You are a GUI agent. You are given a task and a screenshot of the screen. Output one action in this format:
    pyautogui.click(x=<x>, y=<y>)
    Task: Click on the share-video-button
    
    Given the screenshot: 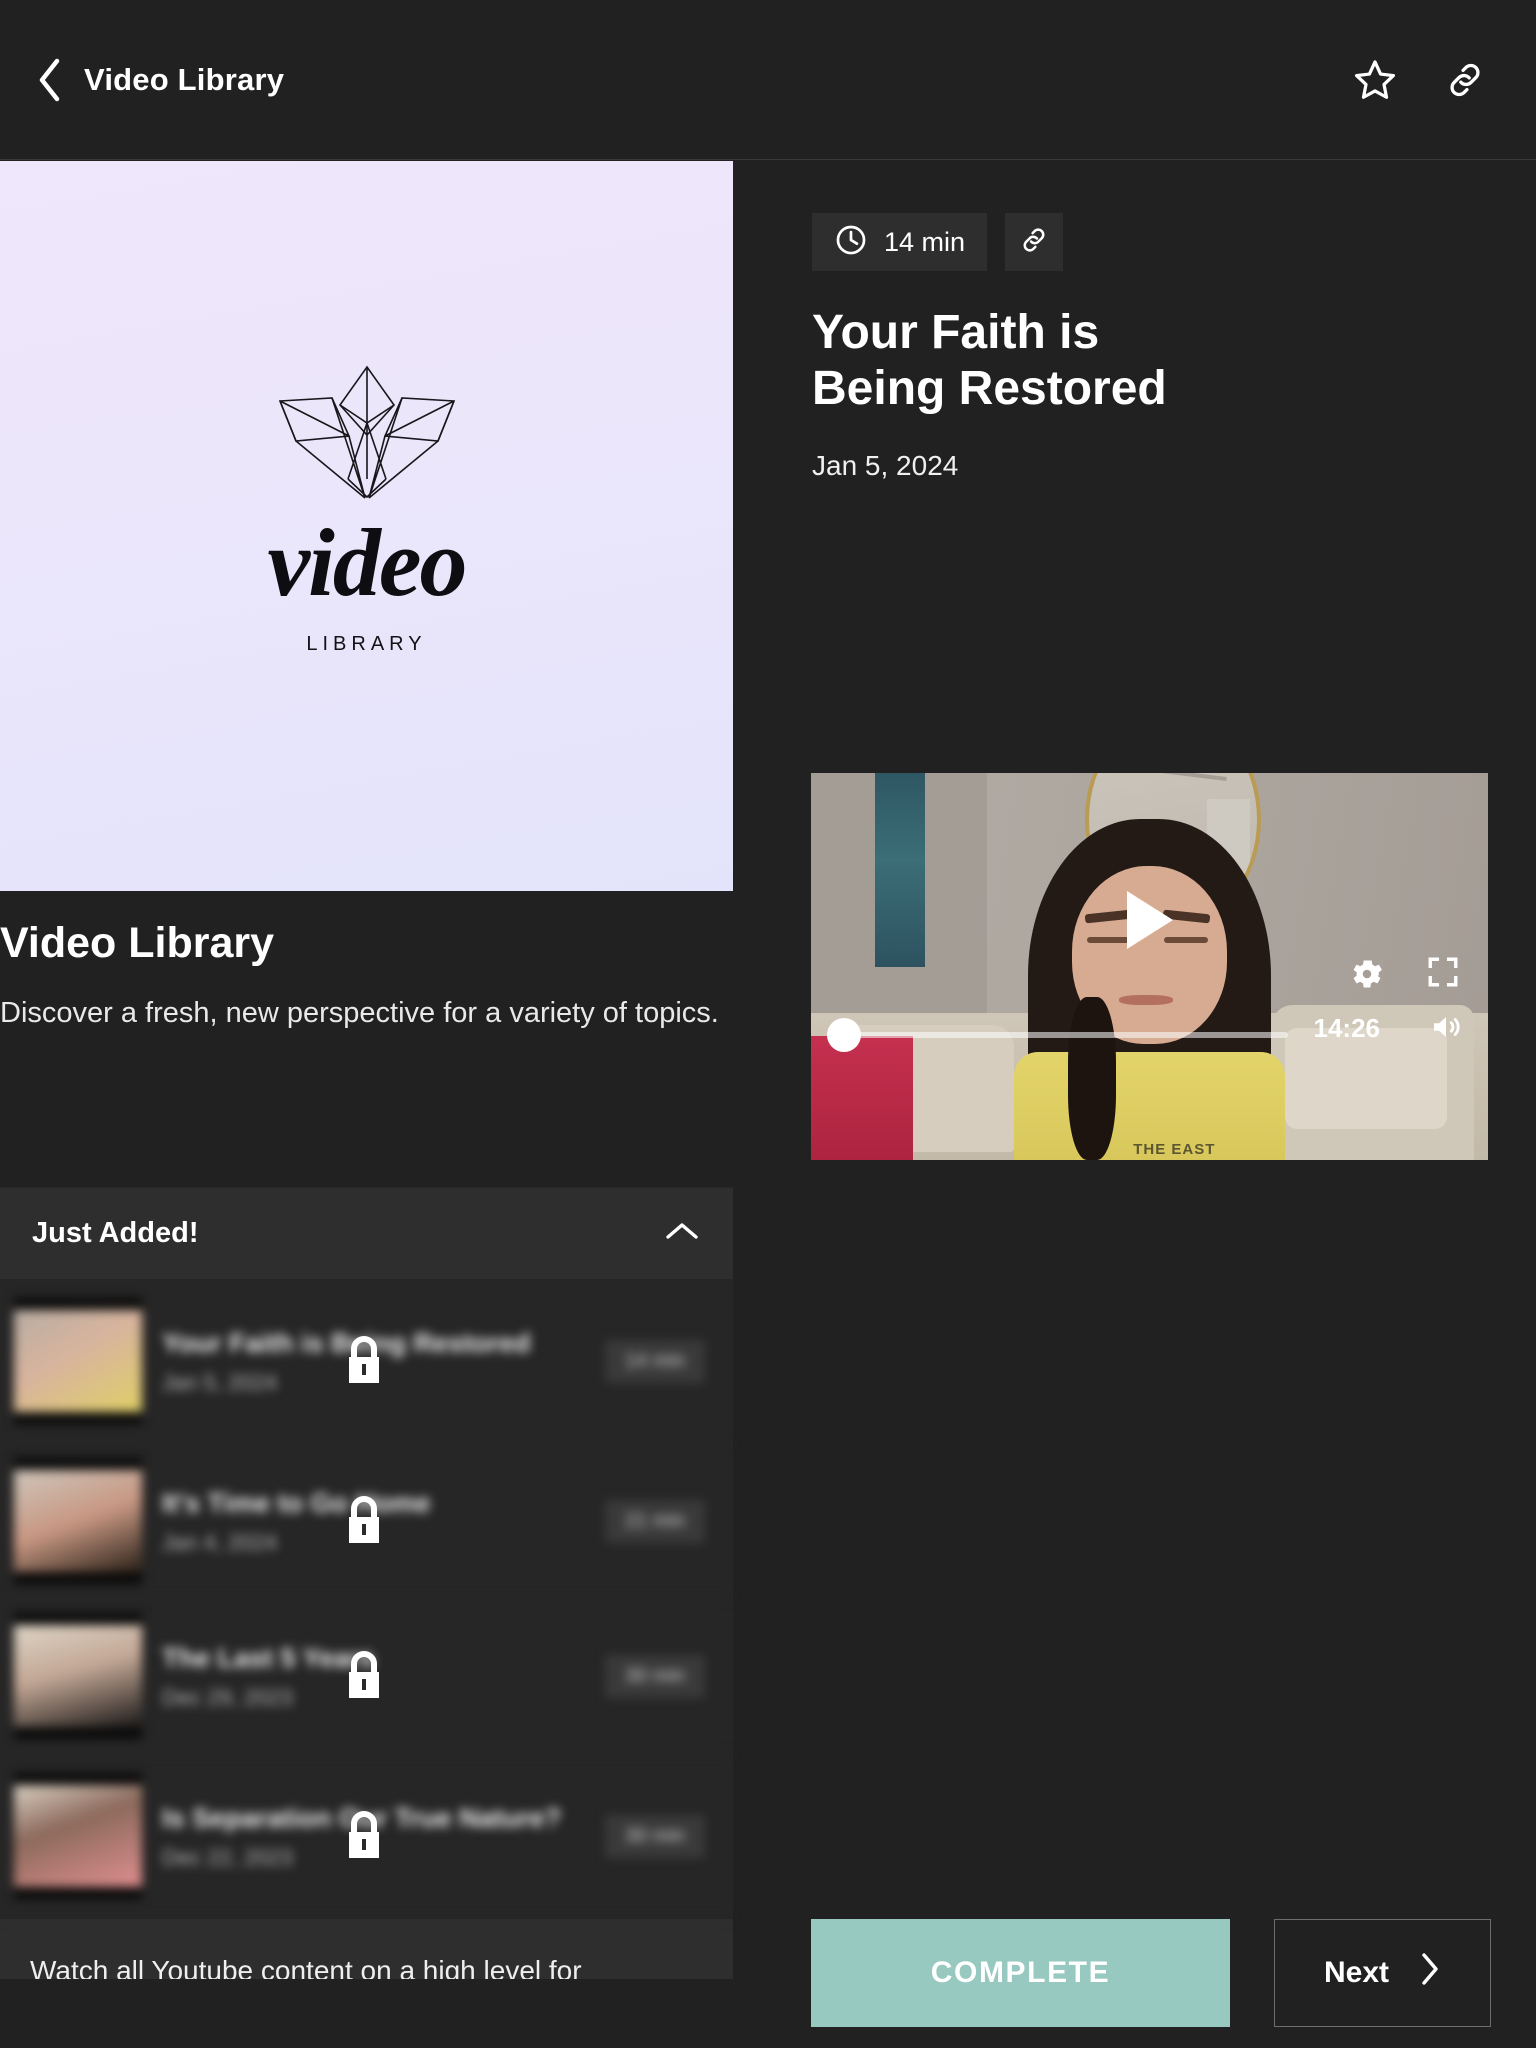 What is the action you would take?
    pyautogui.click(x=1034, y=242)
    